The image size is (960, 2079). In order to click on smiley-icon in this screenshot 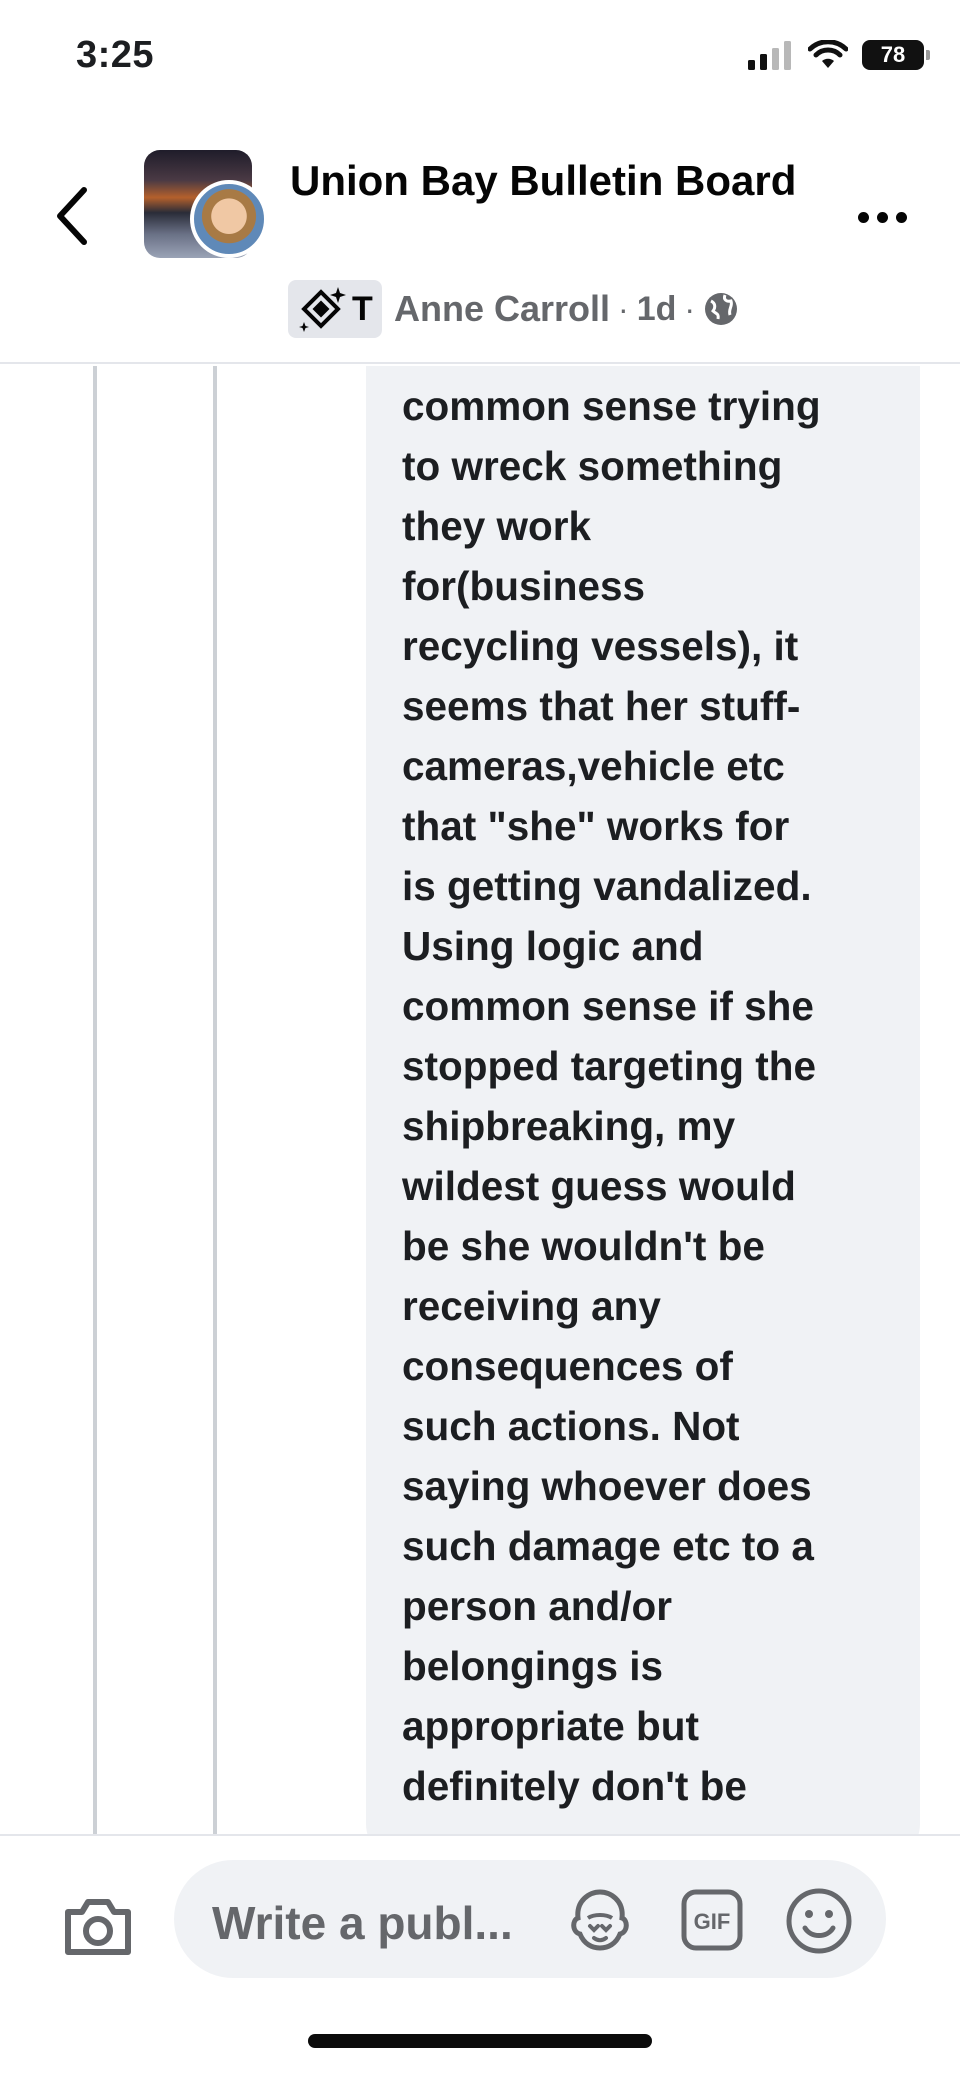, I will do `click(819, 1921)`.